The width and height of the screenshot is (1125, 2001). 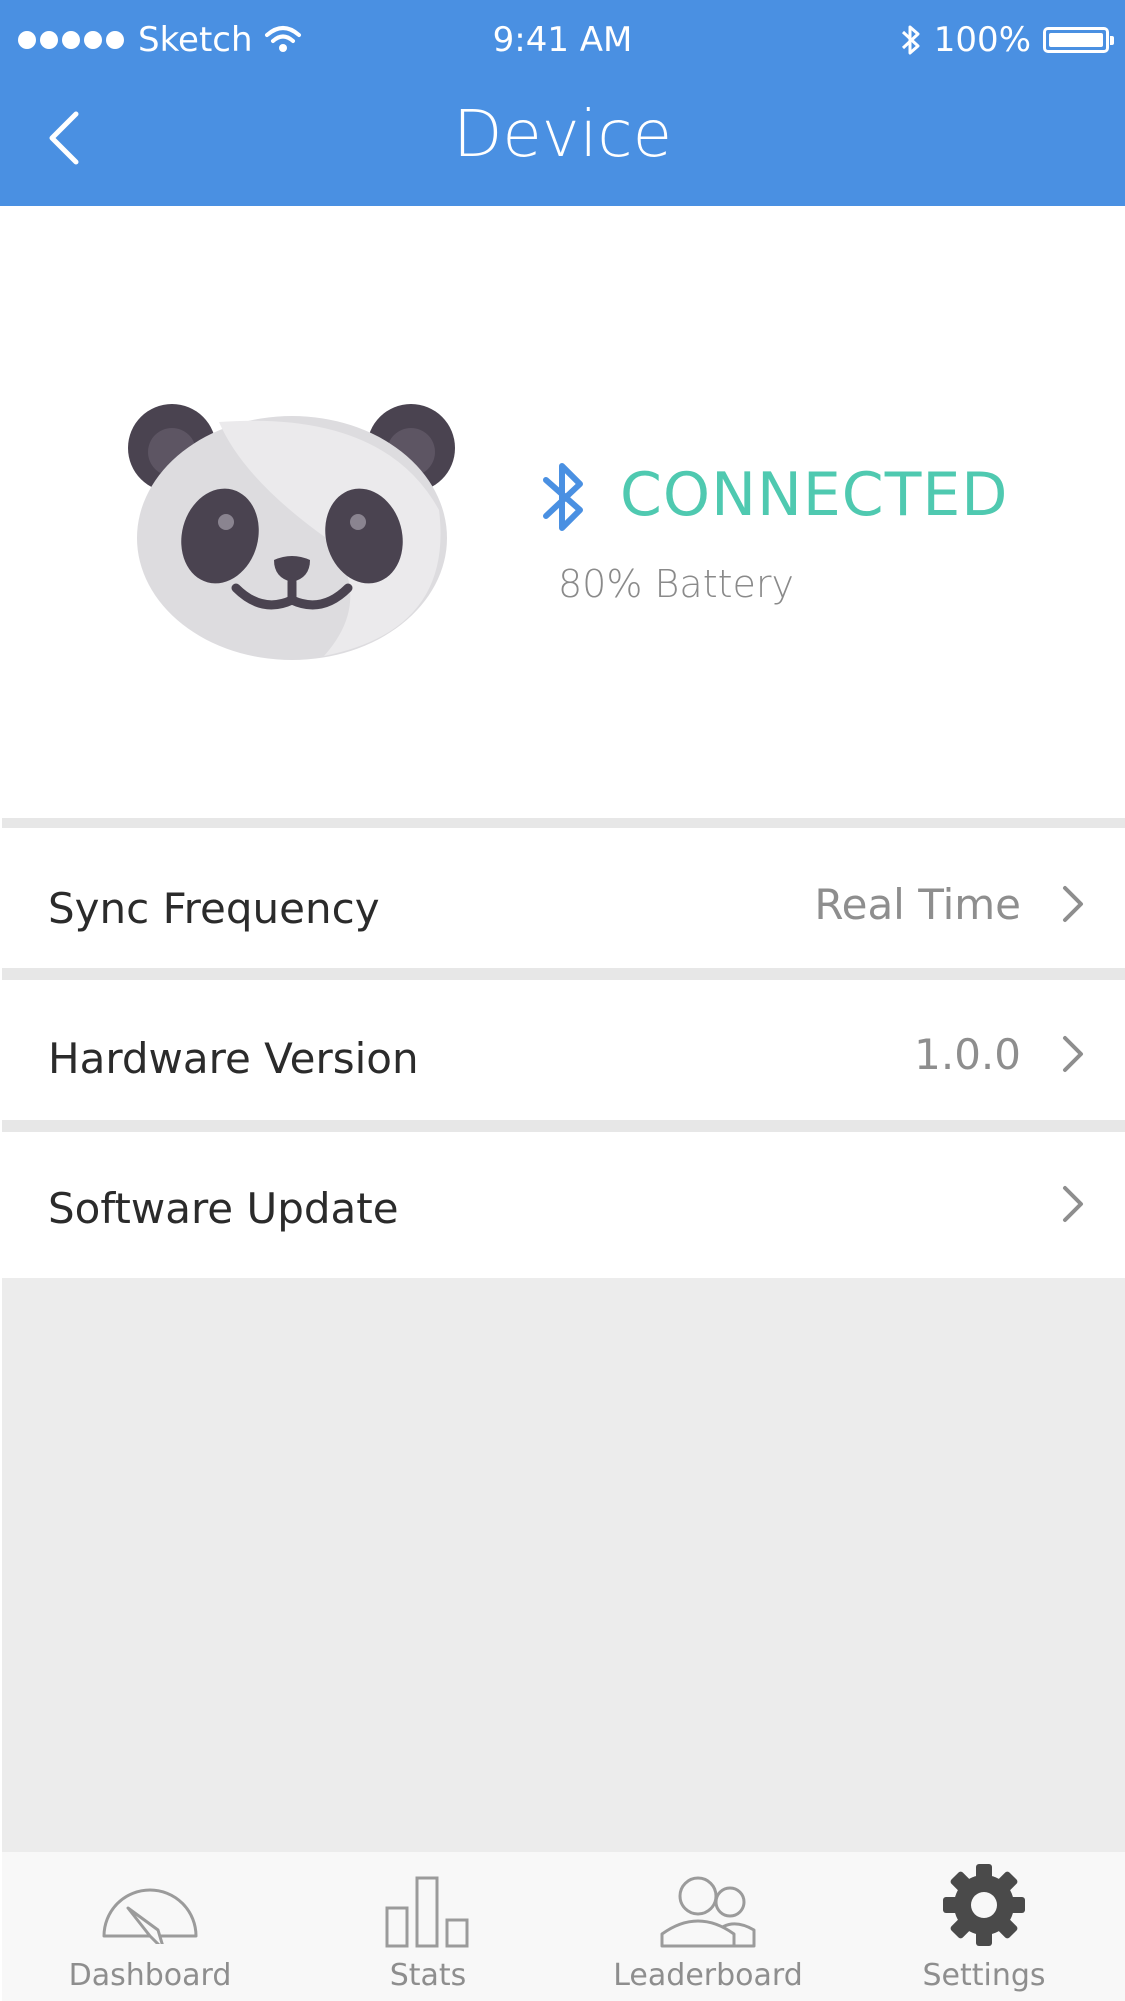 What do you see at coordinates (562, 40) in the screenshot?
I see `status-bar: Sketch 9:41 AM 100%` at bounding box center [562, 40].